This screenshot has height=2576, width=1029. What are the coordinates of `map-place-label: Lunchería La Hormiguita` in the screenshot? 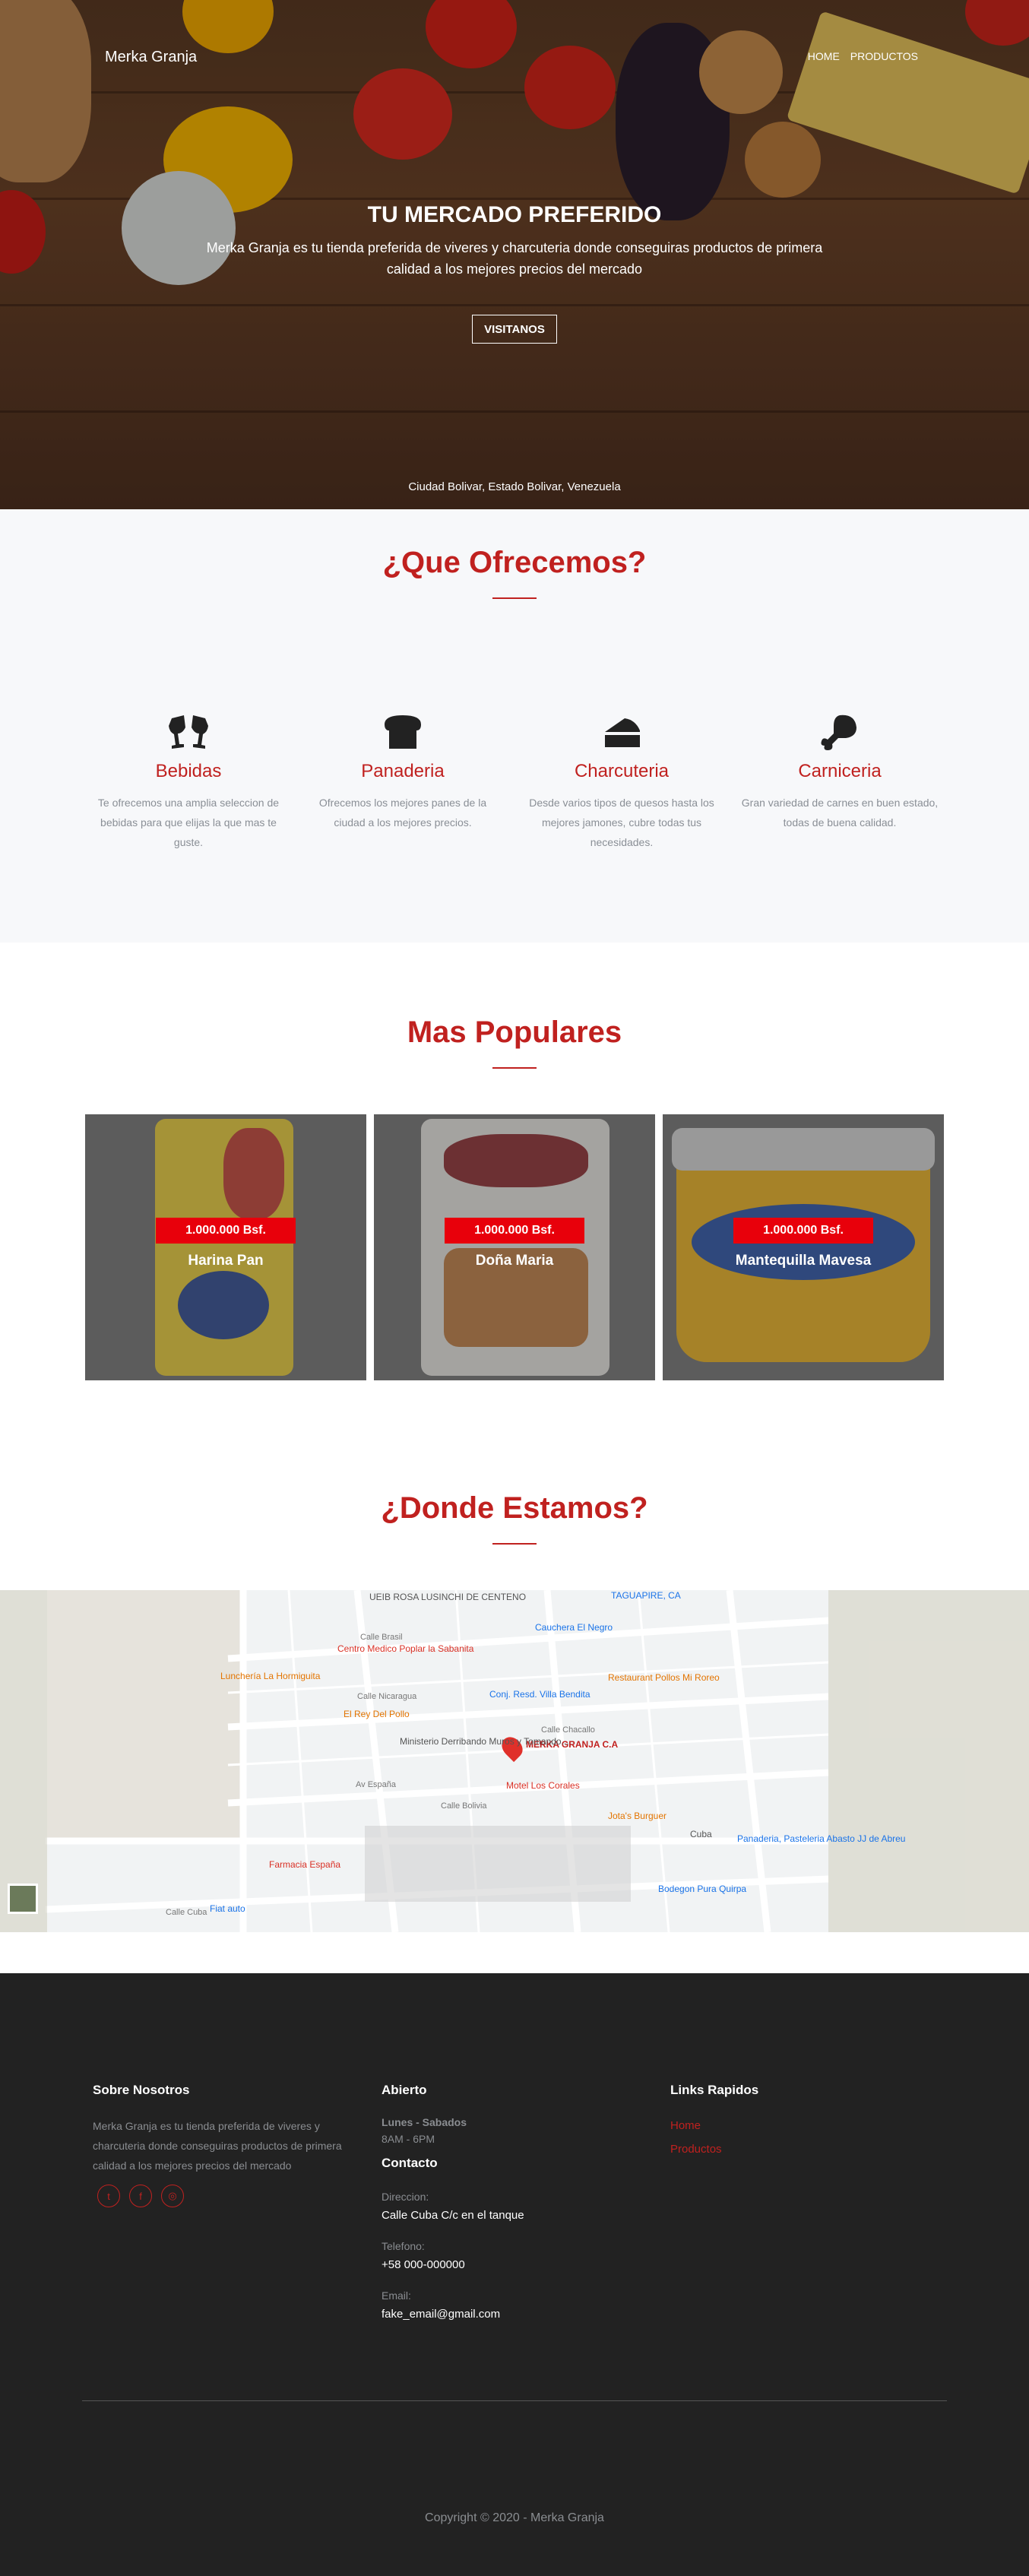 It's located at (270, 1676).